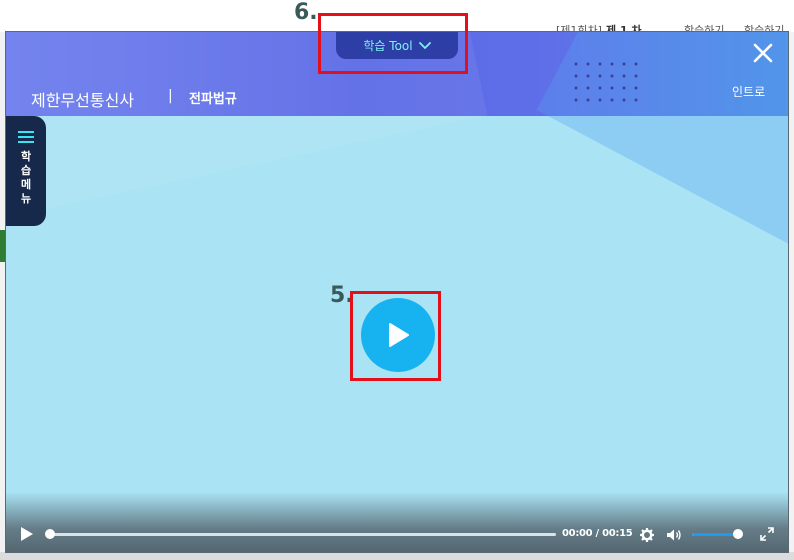  I want to click on control-play-button, so click(27, 536).